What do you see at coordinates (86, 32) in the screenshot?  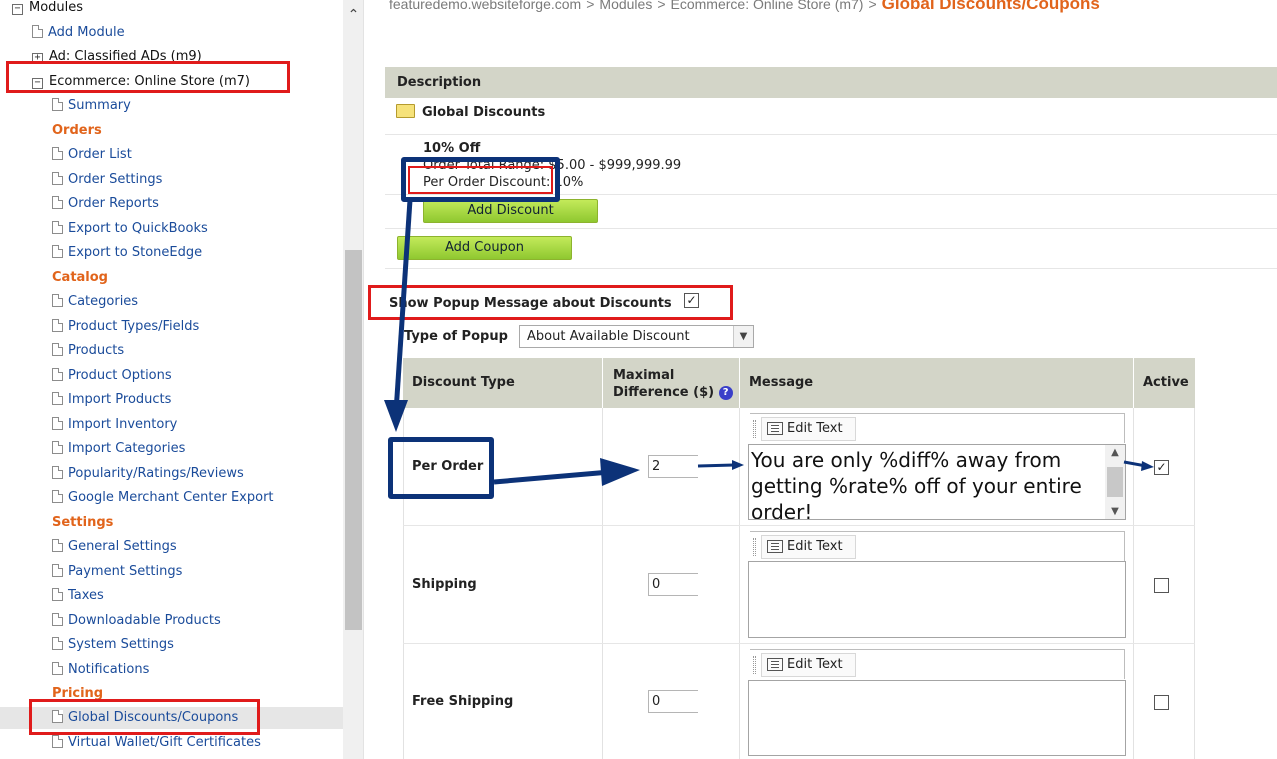 I see `sidebar-item-label: Add Module` at bounding box center [86, 32].